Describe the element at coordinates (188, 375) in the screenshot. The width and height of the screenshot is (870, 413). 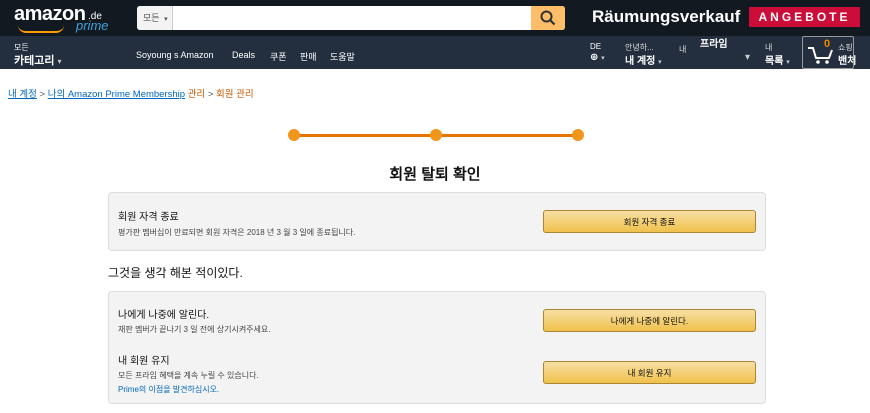
I see `keep-membership-desc: 모든 프라임 혜택을 계속 누릴 수 있습니다.` at that location.